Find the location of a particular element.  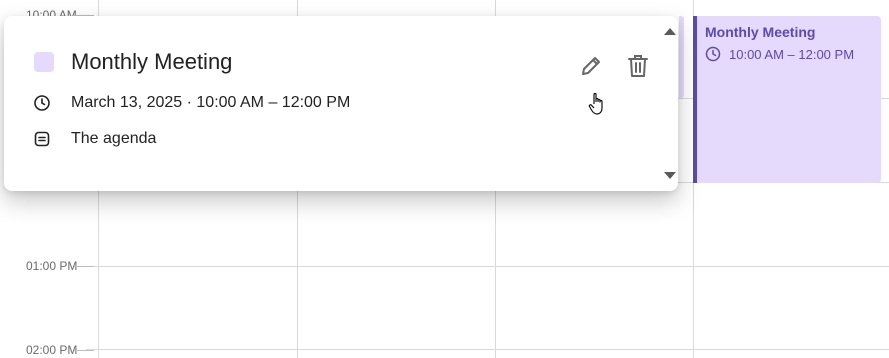

scroll-up-arrow is located at coordinates (670, 31).